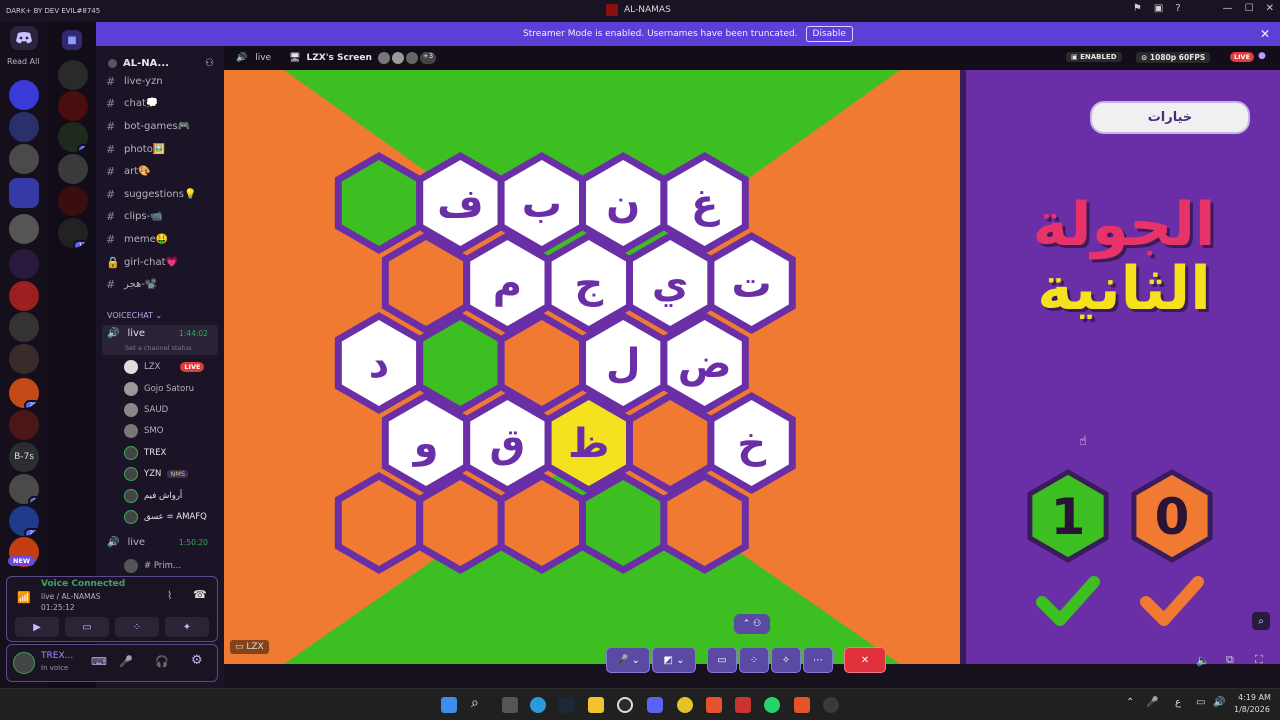 The height and width of the screenshot is (720, 1280). I want to click on chrome-icon, so click(685, 705).